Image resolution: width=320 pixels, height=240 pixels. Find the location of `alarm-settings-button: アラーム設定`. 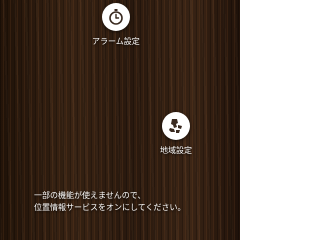

alarm-settings-button: アラーム設定 is located at coordinates (116, 23).